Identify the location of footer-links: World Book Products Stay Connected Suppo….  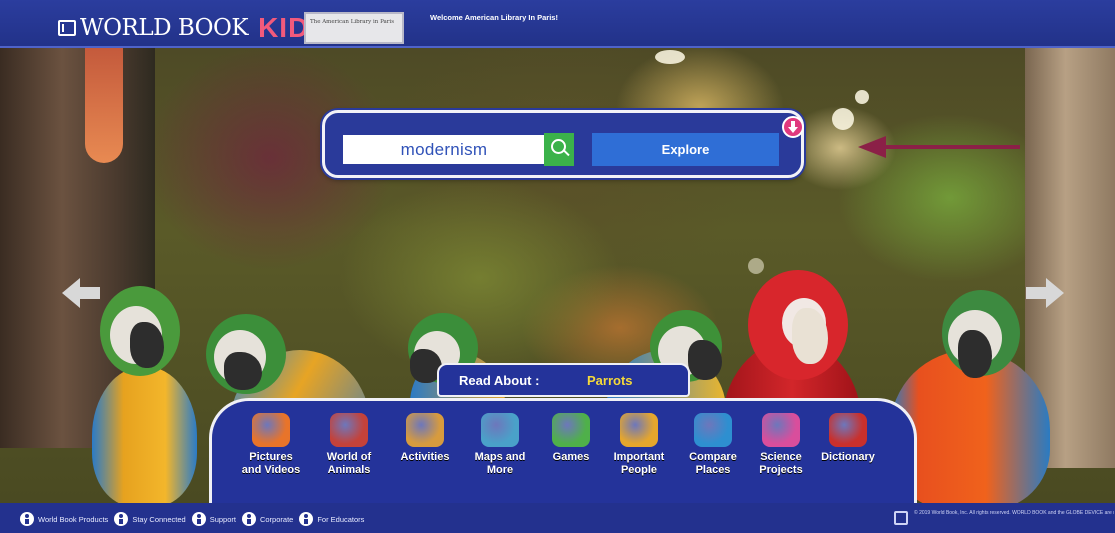
(192, 519).